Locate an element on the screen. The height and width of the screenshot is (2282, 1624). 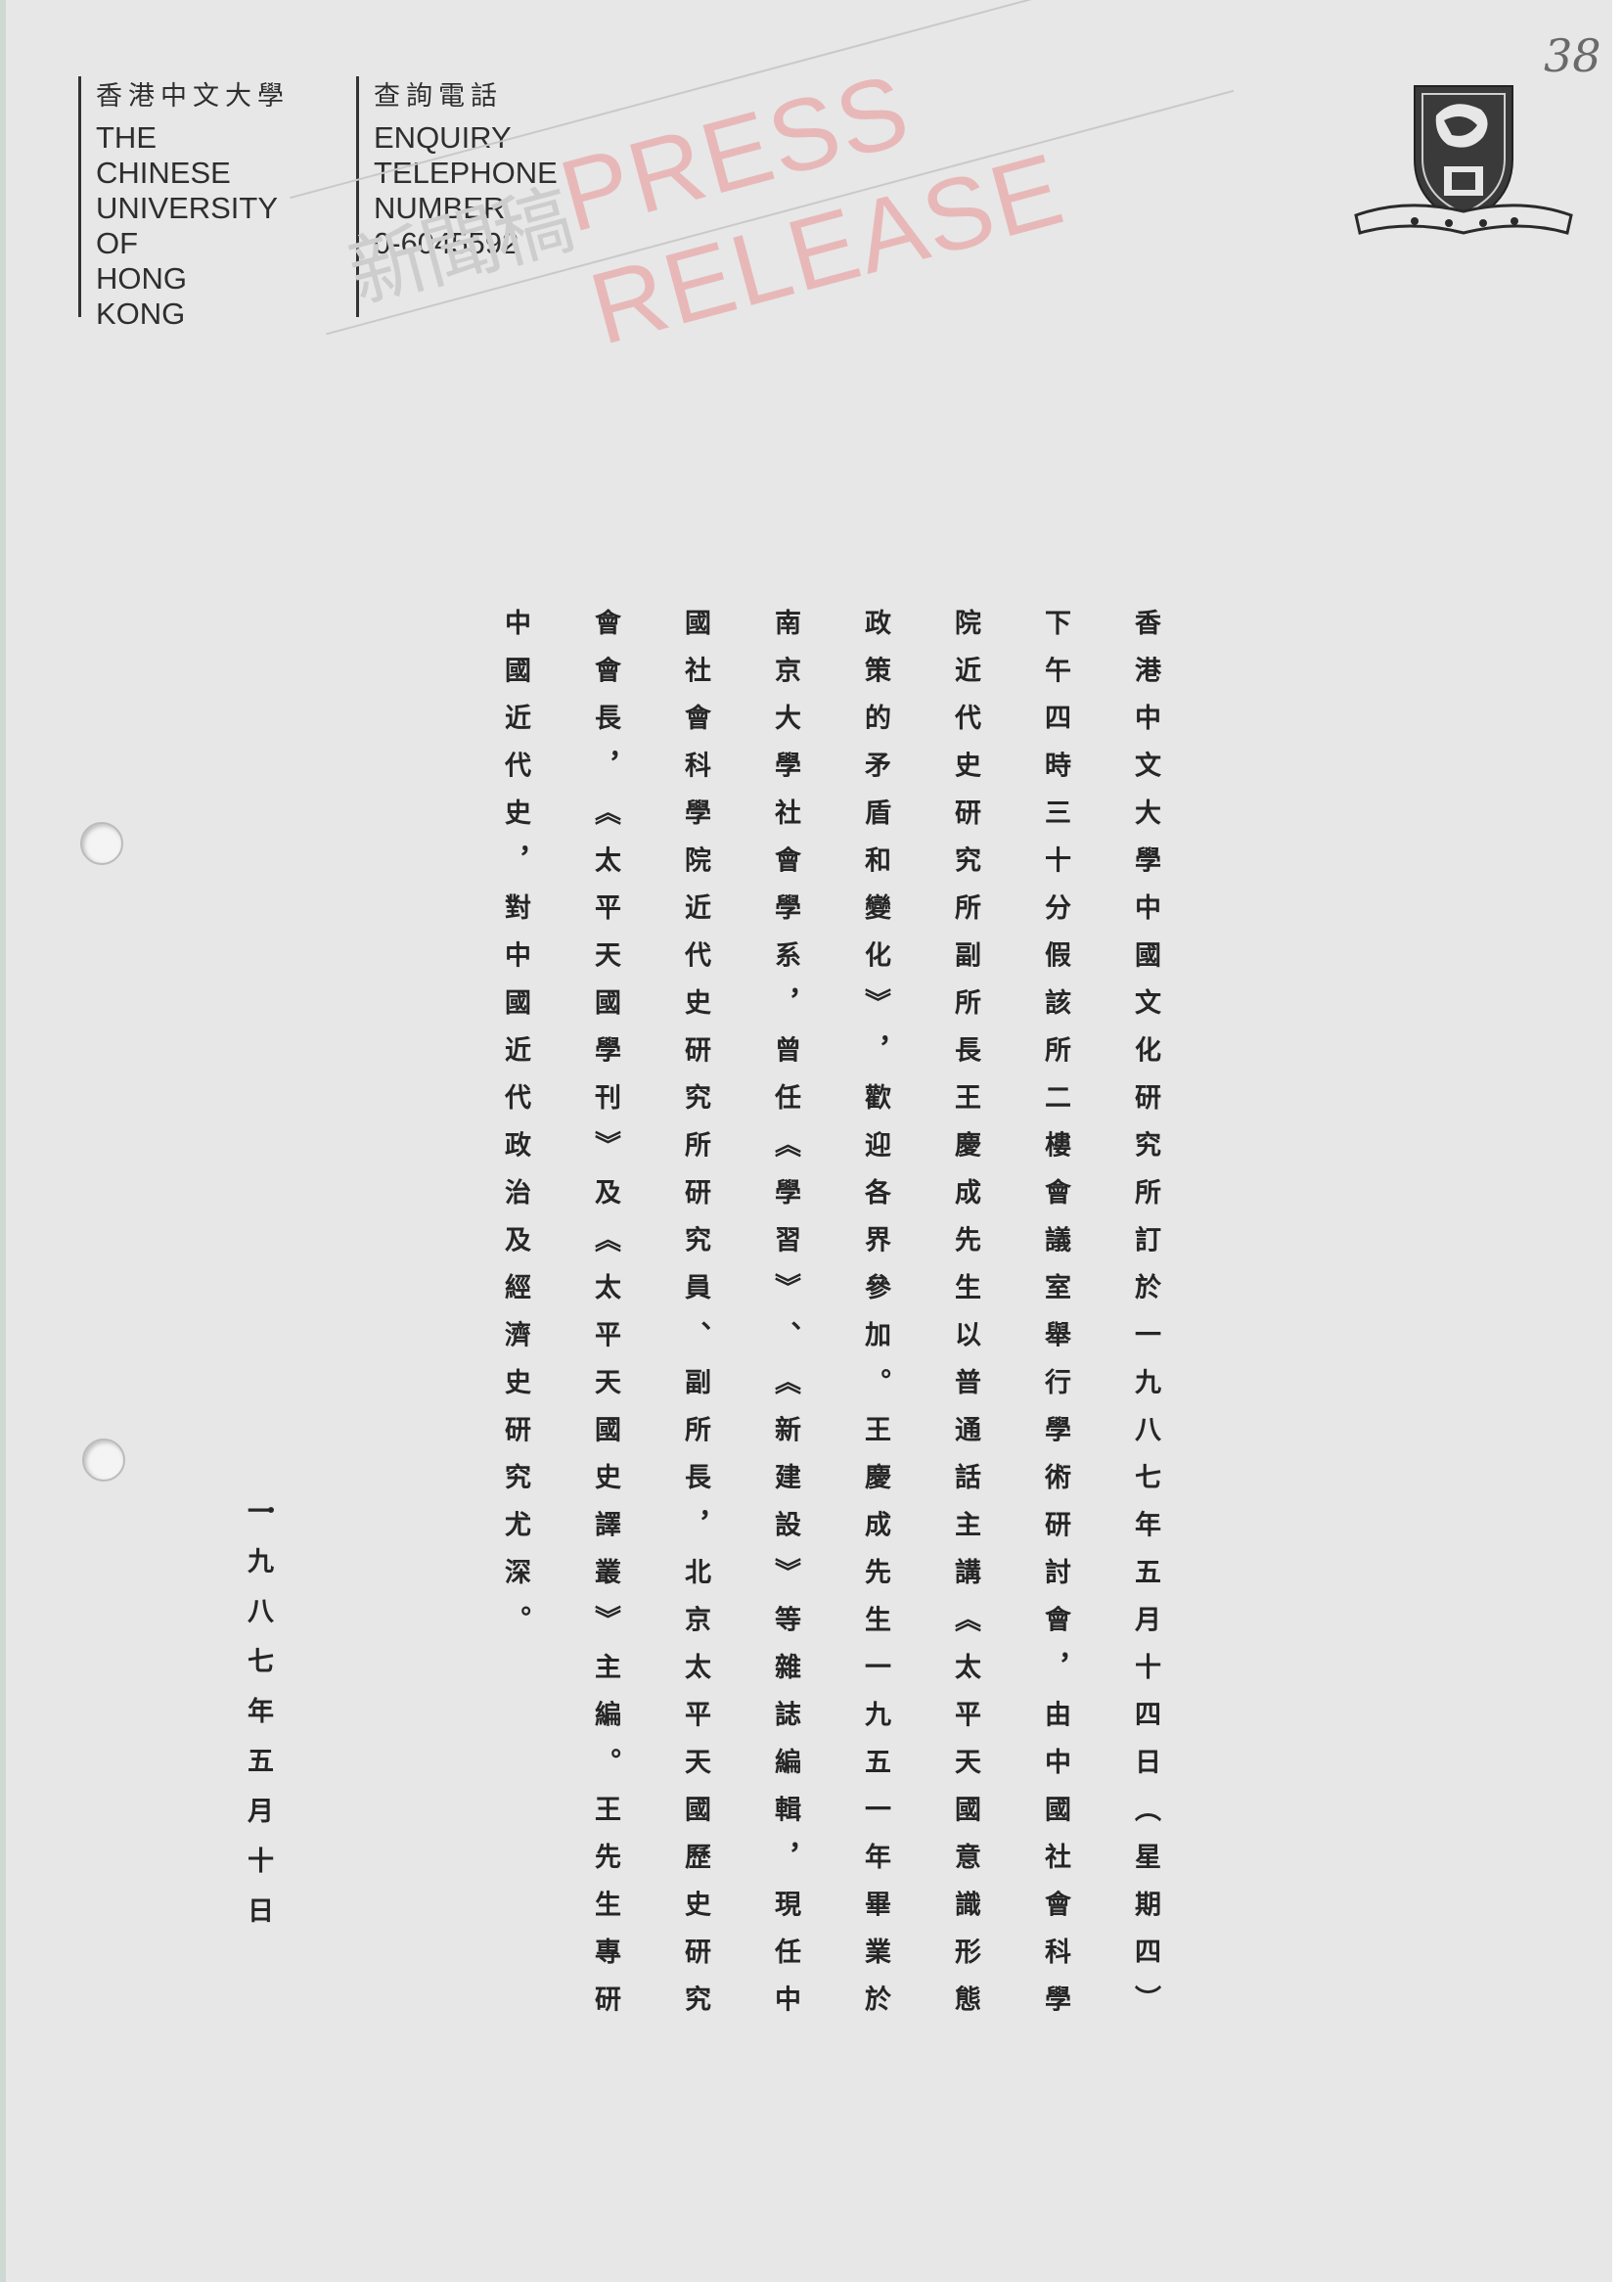
university-name-line: THE is located at coordinates (127, 137).